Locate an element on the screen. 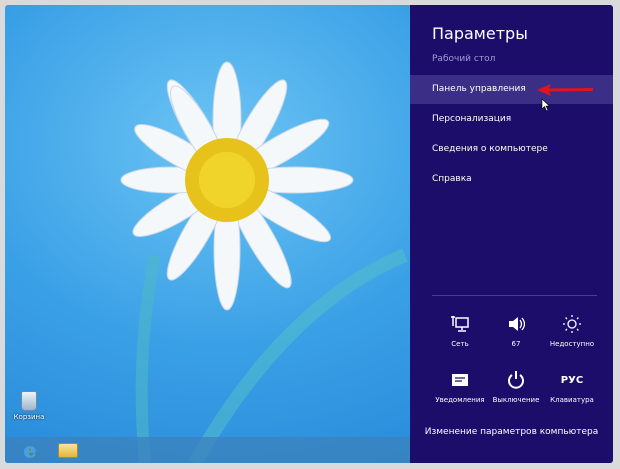  tile-volume: 67 is located at coordinates (516, 330).